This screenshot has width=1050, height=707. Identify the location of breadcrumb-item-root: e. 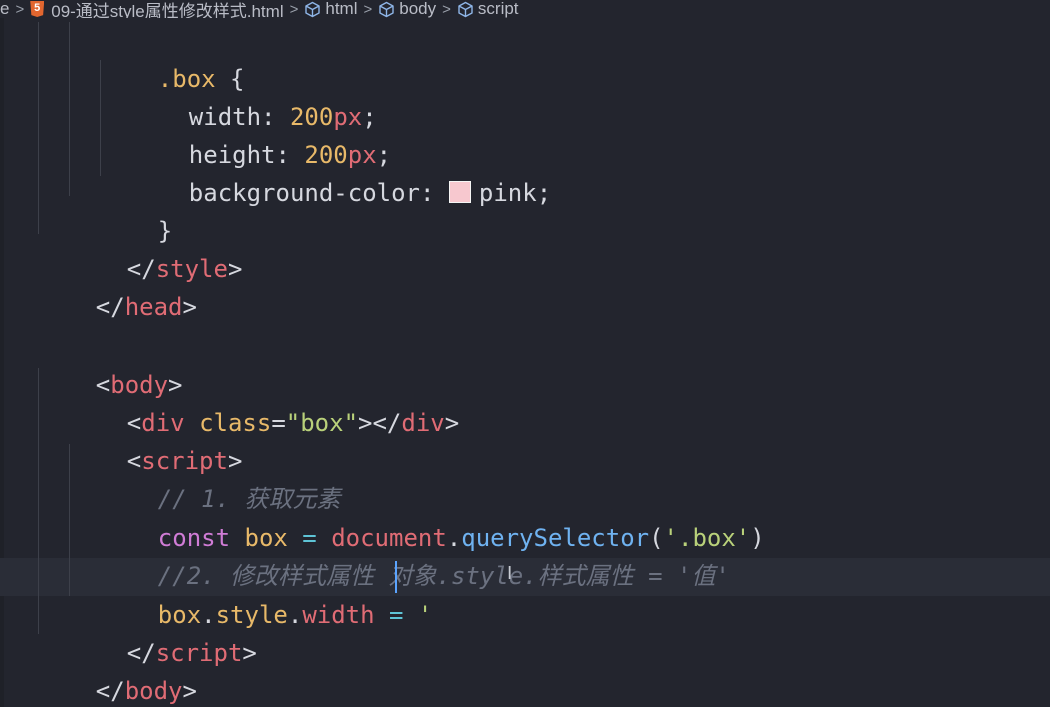
(4, 9).